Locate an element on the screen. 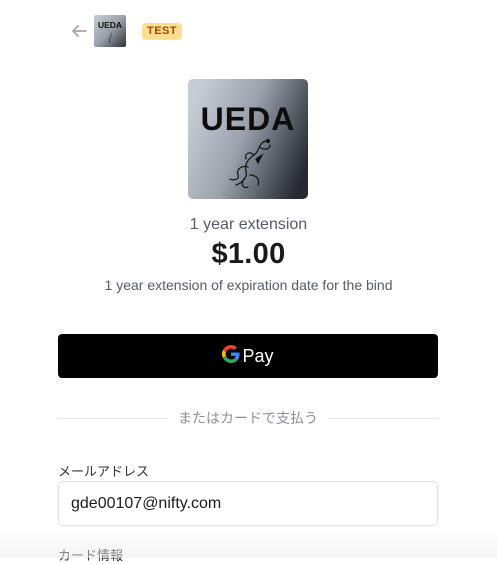 This screenshot has height=564, width=497. product-price: $1.00 is located at coordinates (248, 254).